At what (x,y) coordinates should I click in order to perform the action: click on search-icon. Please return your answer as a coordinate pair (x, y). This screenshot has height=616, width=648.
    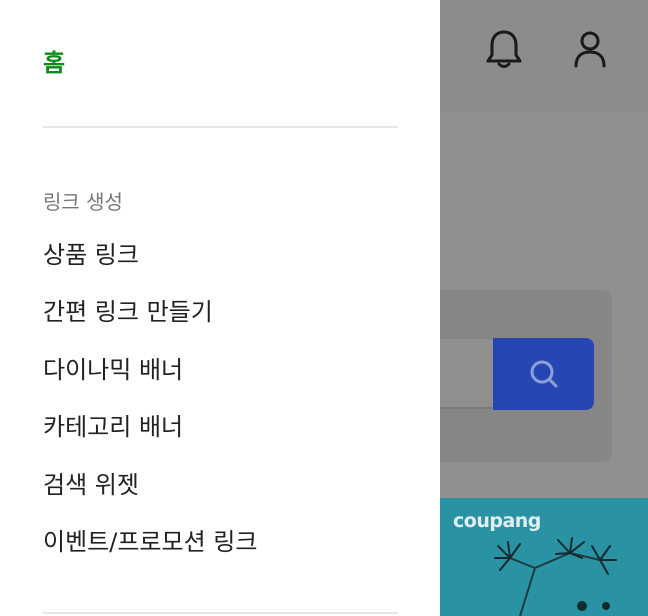
    Looking at the image, I should click on (543, 374).